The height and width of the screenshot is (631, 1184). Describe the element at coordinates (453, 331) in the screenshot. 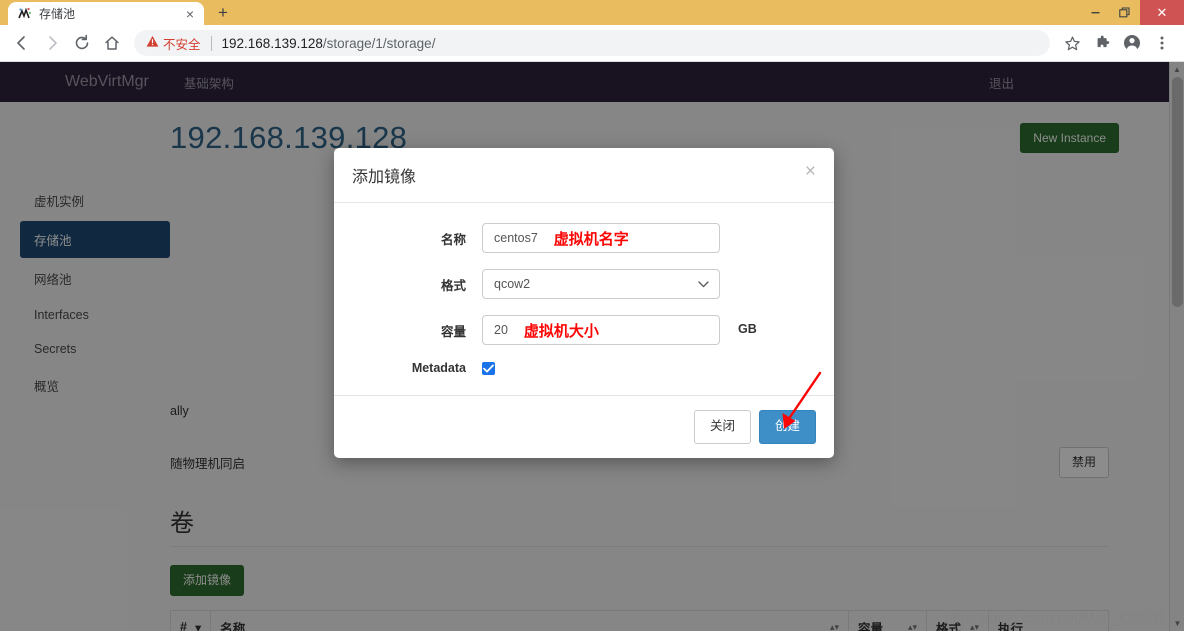

I see `size-label: 容量` at that location.